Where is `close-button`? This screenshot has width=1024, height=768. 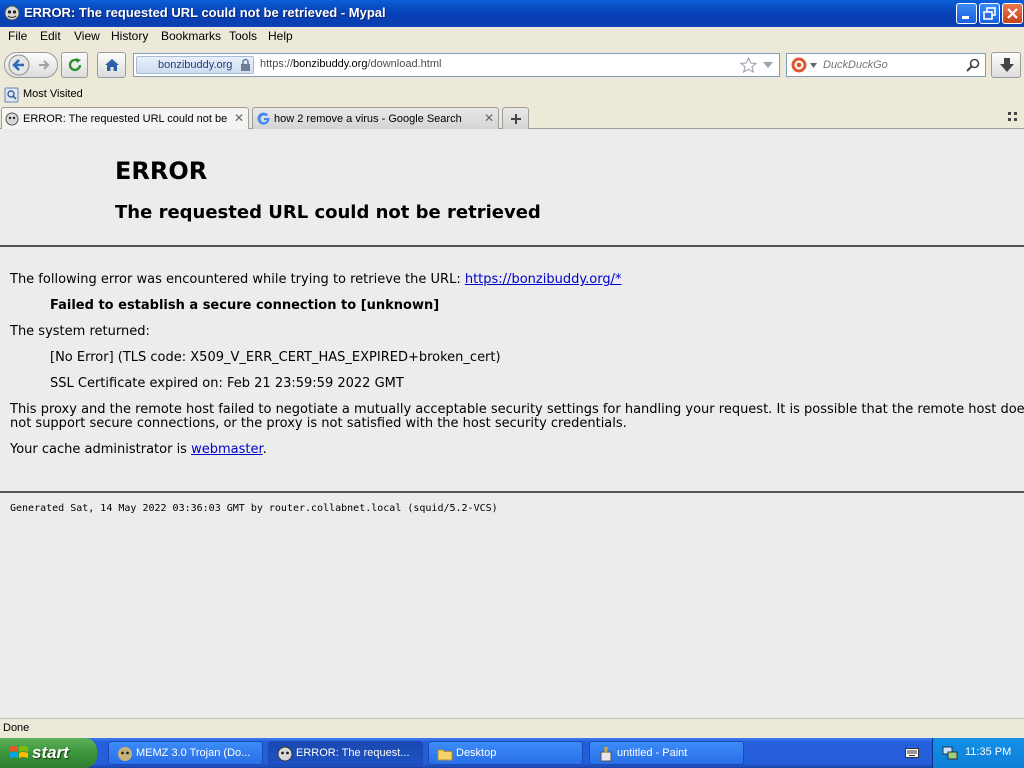
close-button is located at coordinates (1012, 13).